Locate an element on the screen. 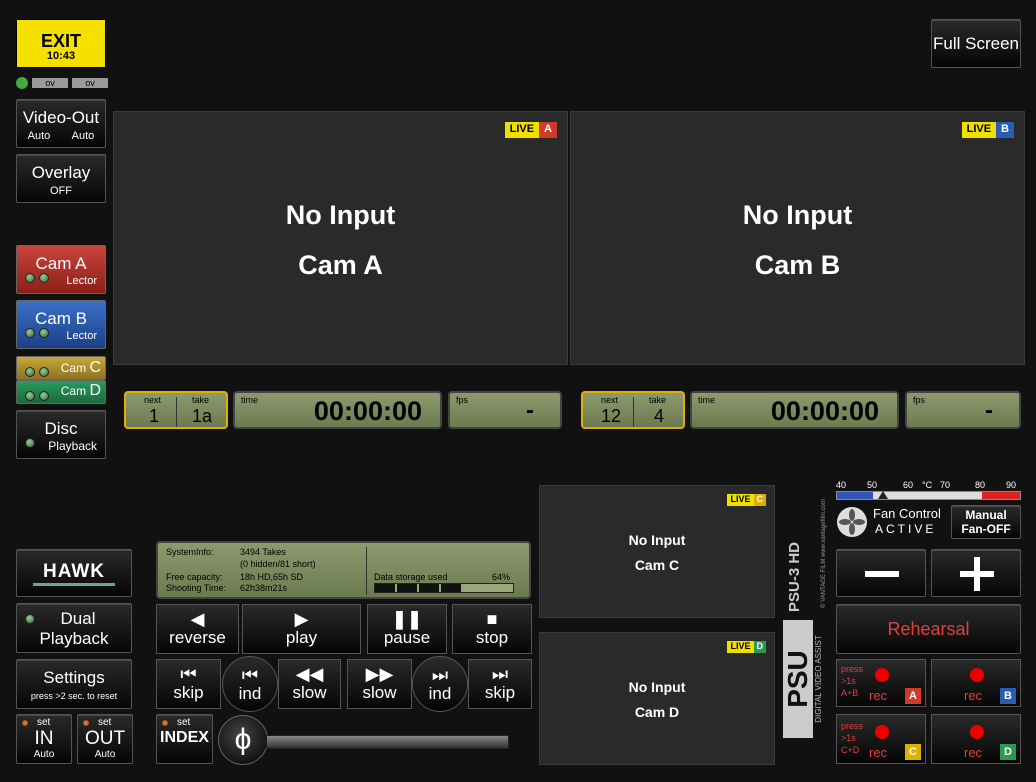 The height and width of the screenshot is (782, 1036). pause-icon: ❚❚ is located at coordinates (407, 619).